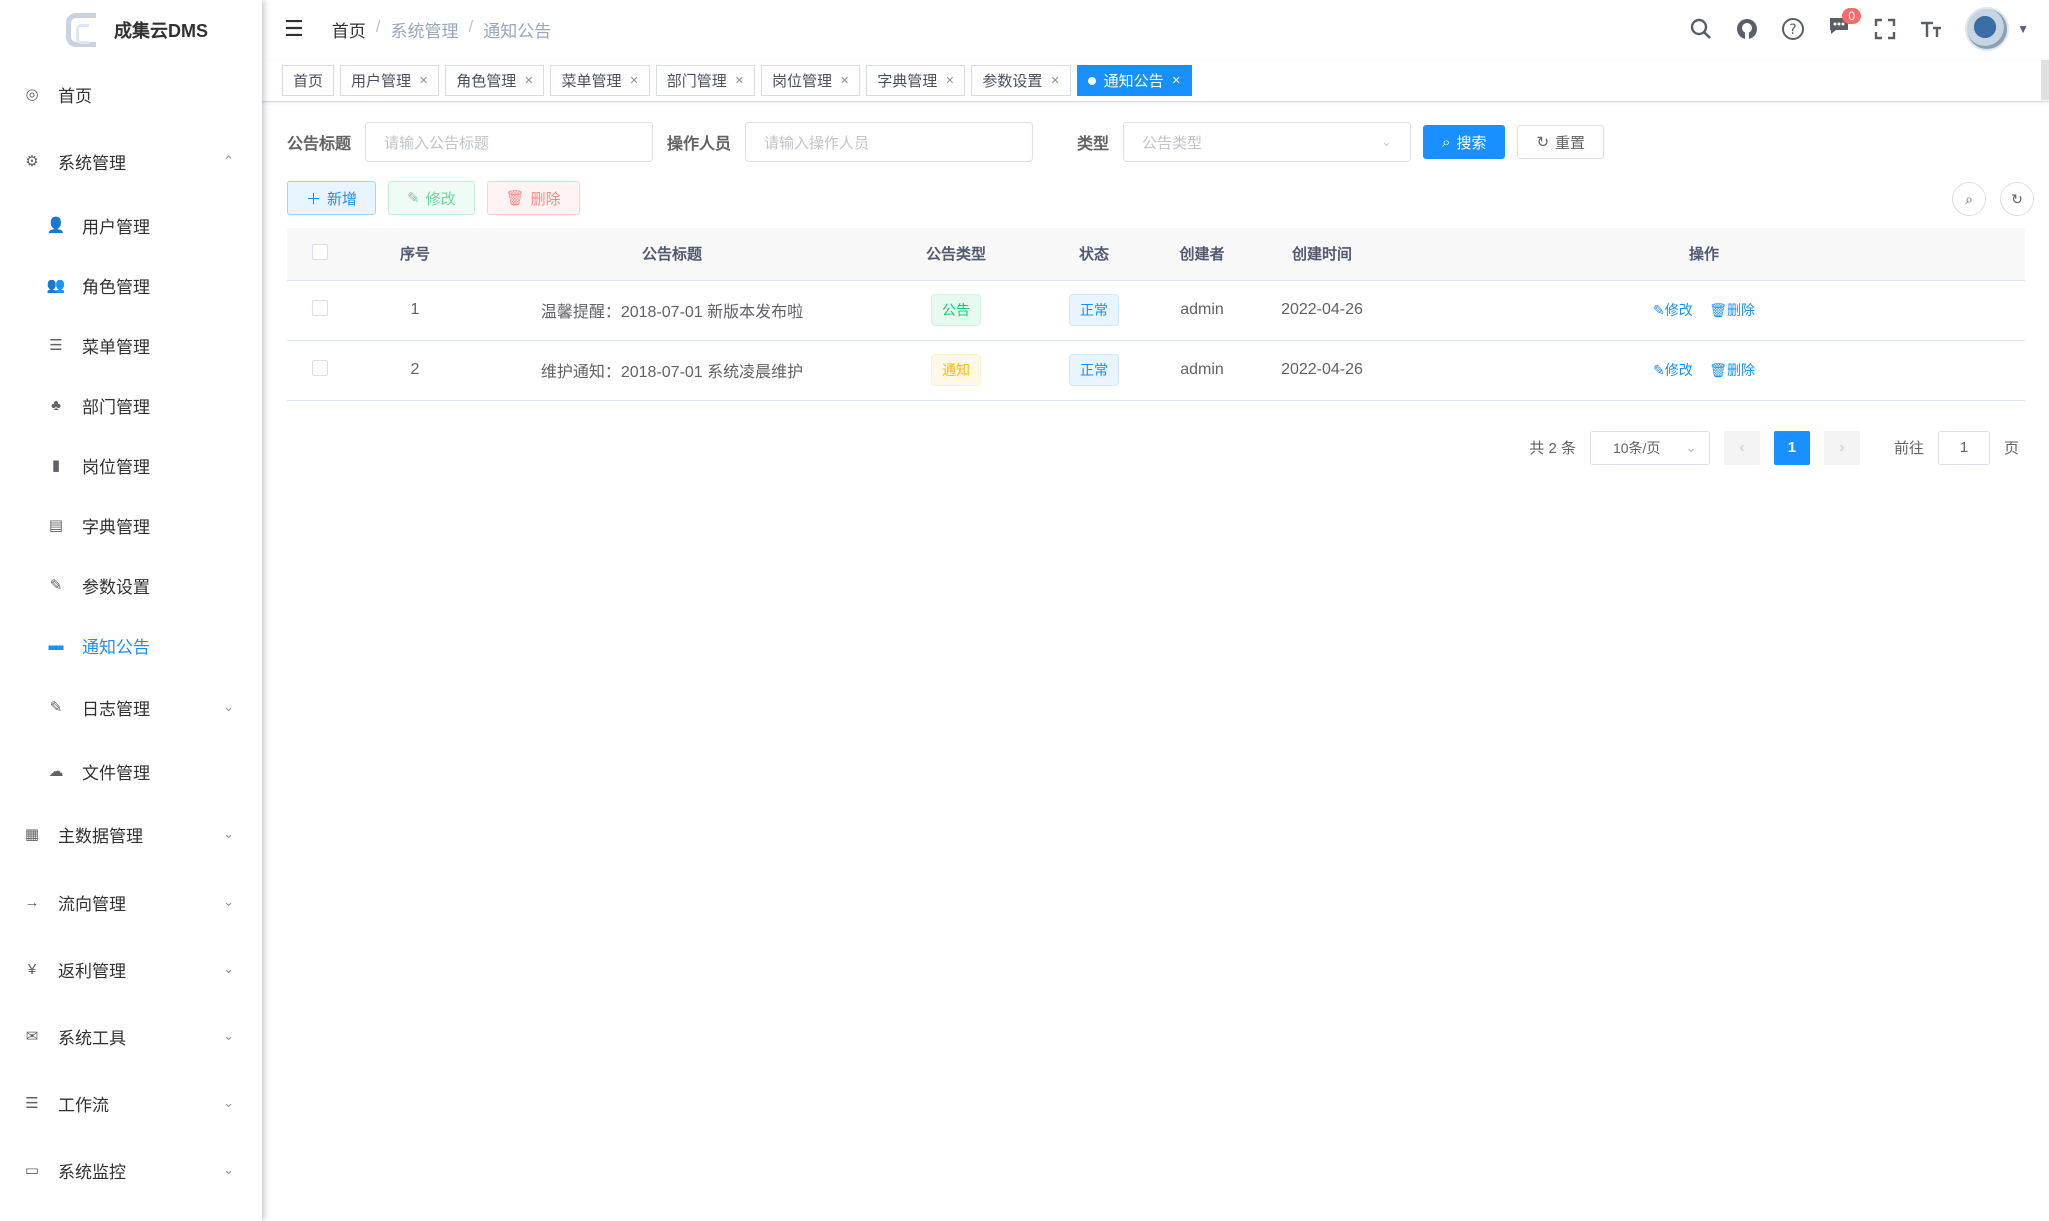 The width and height of the screenshot is (2049, 1221). What do you see at coordinates (116, 347) in the screenshot?
I see `sidebar-item-label: 菜单管理` at bounding box center [116, 347].